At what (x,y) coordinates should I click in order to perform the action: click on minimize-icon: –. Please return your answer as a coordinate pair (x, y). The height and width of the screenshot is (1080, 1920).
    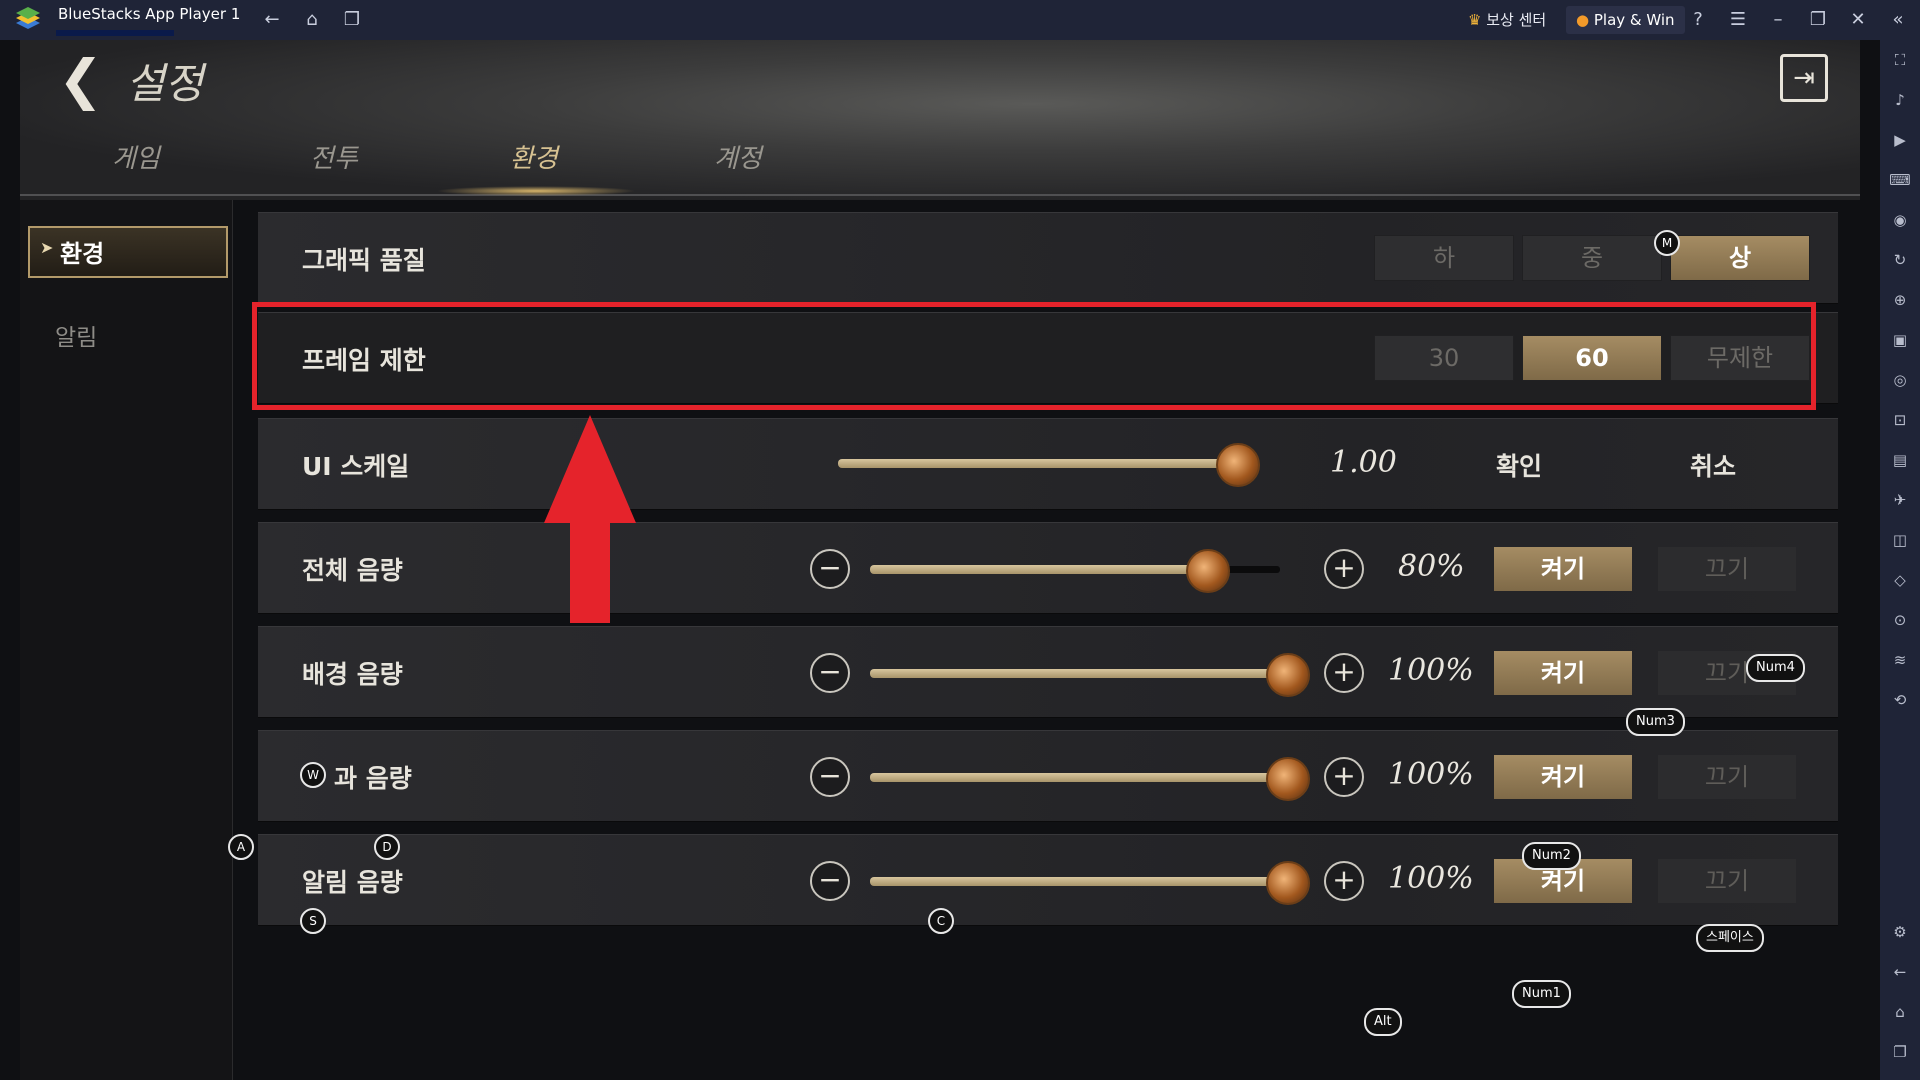
    Looking at the image, I should click on (1778, 20).